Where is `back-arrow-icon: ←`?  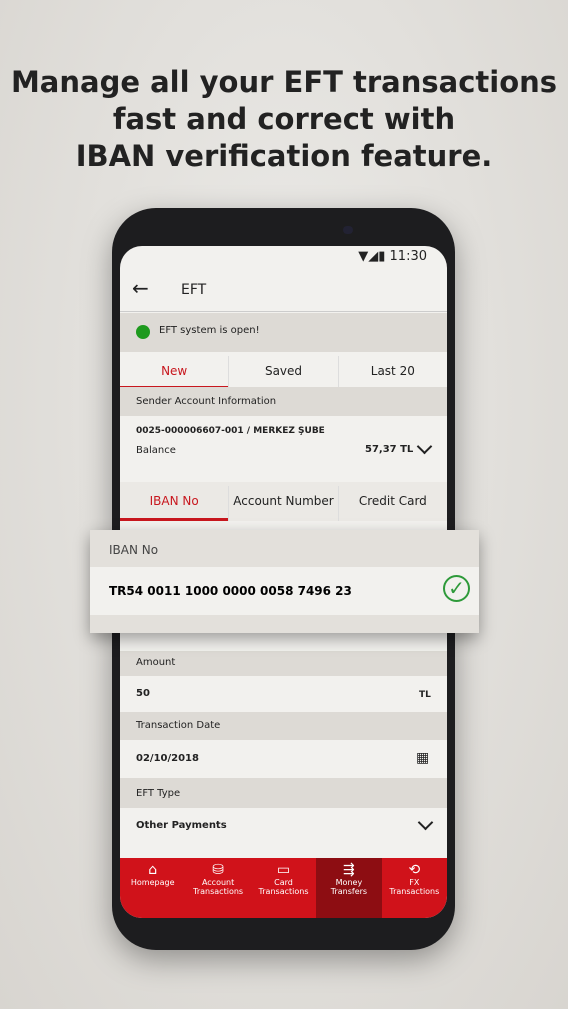
back-arrow-icon: ← is located at coordinates (140, 288).